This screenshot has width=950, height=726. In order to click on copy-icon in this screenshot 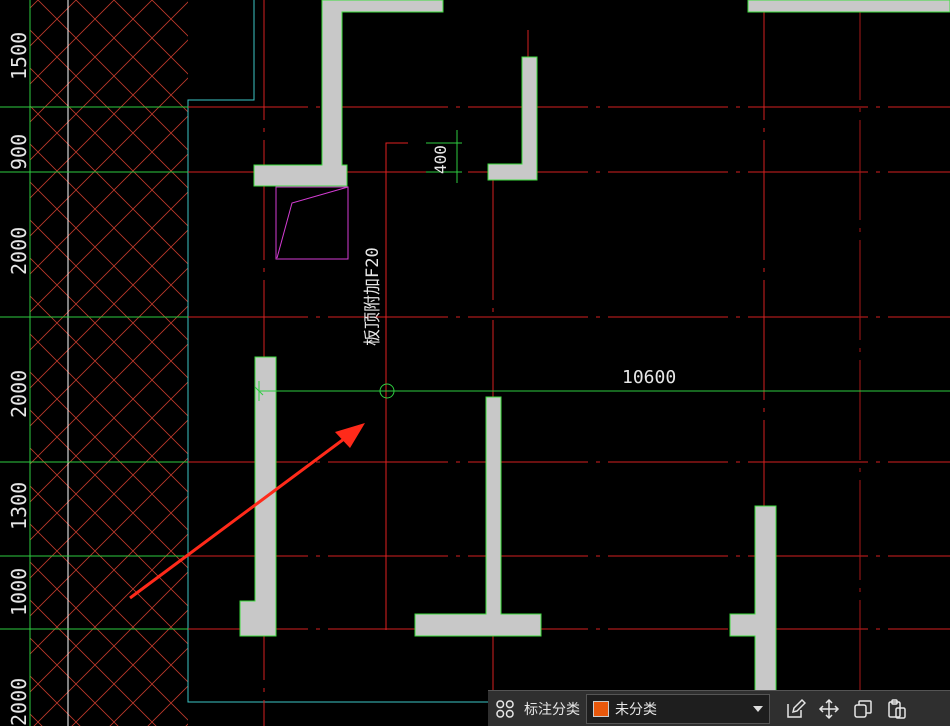, I will do `click(863, 709)`.